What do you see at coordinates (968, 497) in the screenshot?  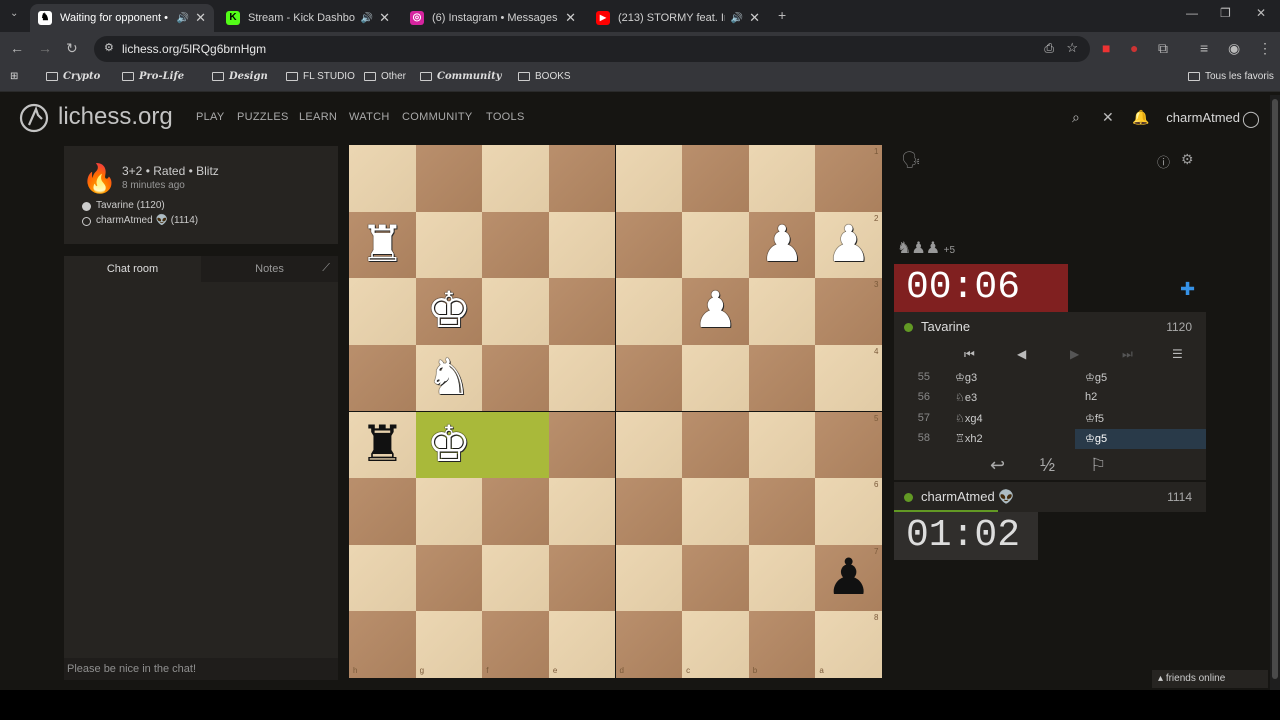 I see `my-name: charmAtmed 👽` at bounding box center [968, 497].